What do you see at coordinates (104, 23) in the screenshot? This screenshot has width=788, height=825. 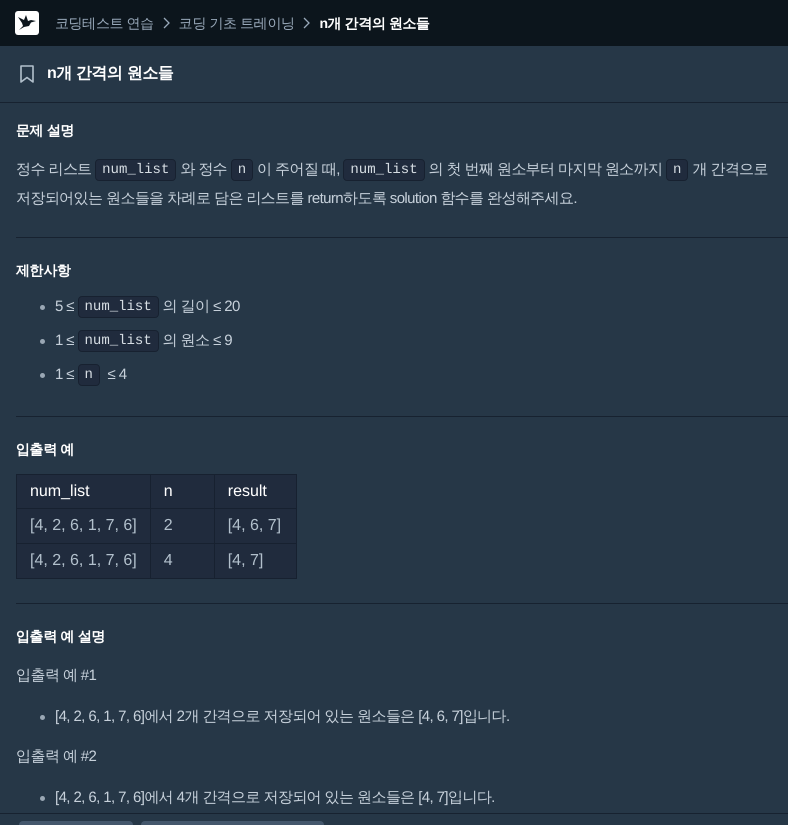 I see `breadcrumb-link: 코딩테스트 연습` at bounding box center [104, 23].